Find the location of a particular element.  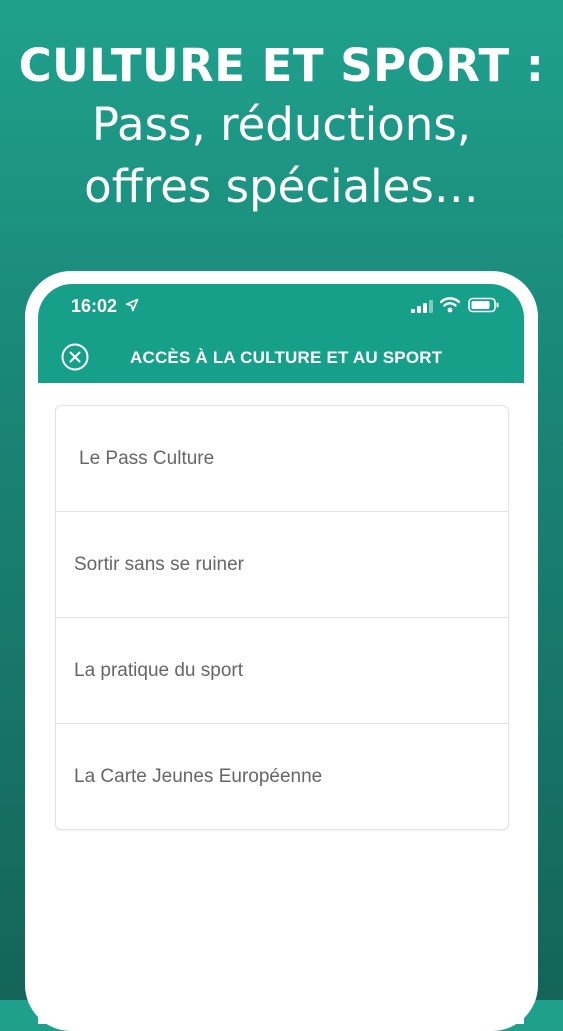

list-item-label: Le Pass Culture is located at coordinates (147, 458).